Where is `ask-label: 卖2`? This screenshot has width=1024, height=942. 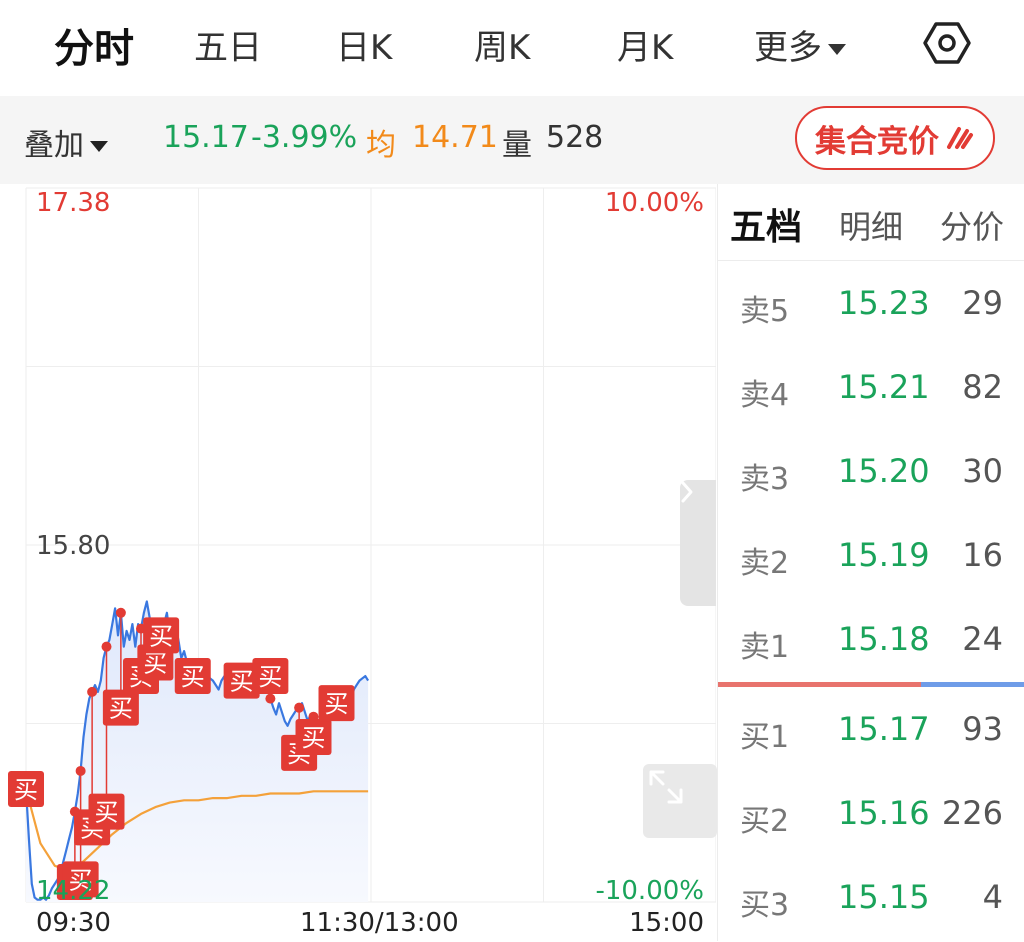
ask-label: 卖2 is located at coordinates (765, 563).